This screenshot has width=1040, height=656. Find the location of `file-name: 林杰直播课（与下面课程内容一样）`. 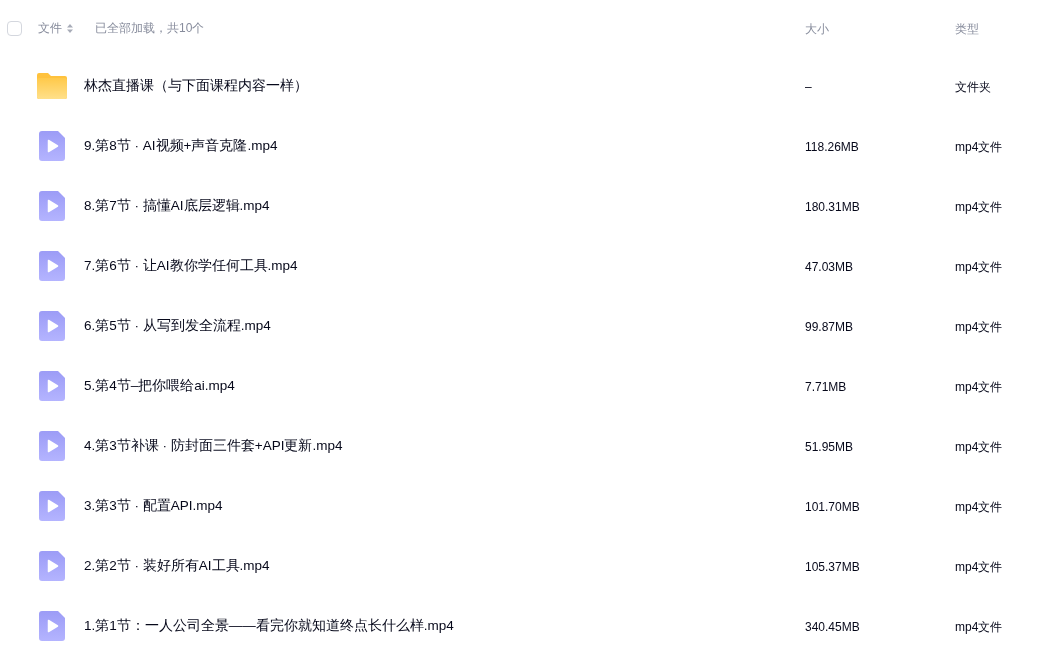

file-name: 林杰直播课（与下面课程内容一样） is located at coordinates (196, 86).